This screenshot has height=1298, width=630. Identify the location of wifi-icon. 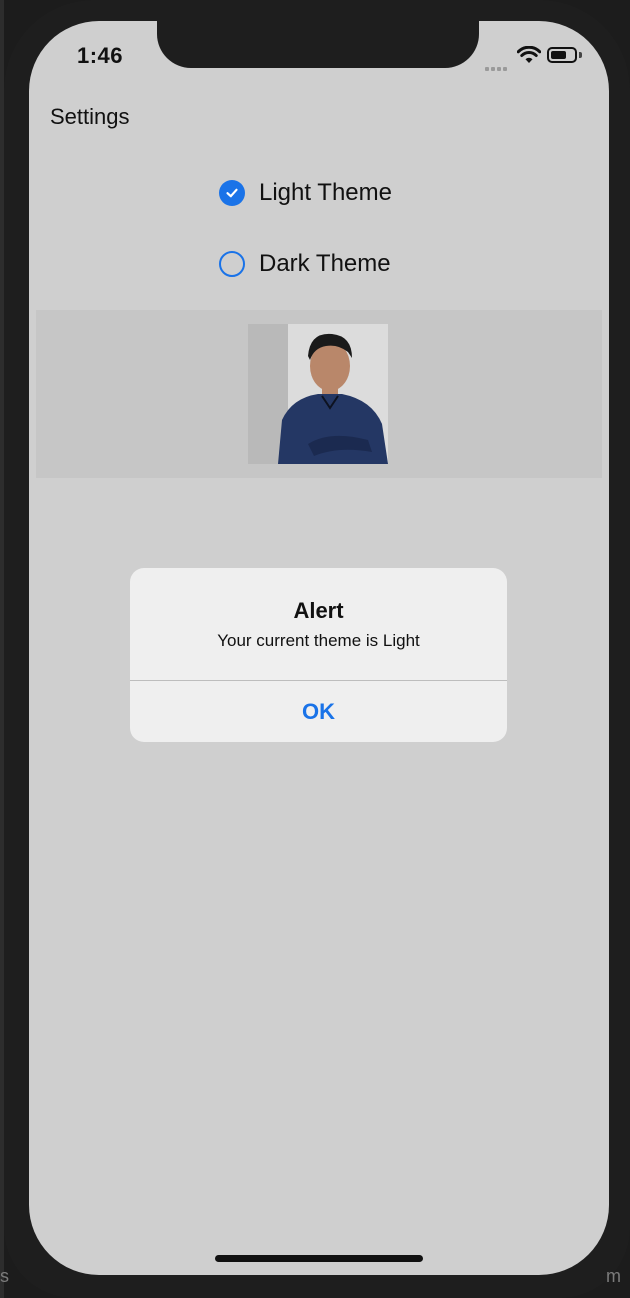
(529, 57).